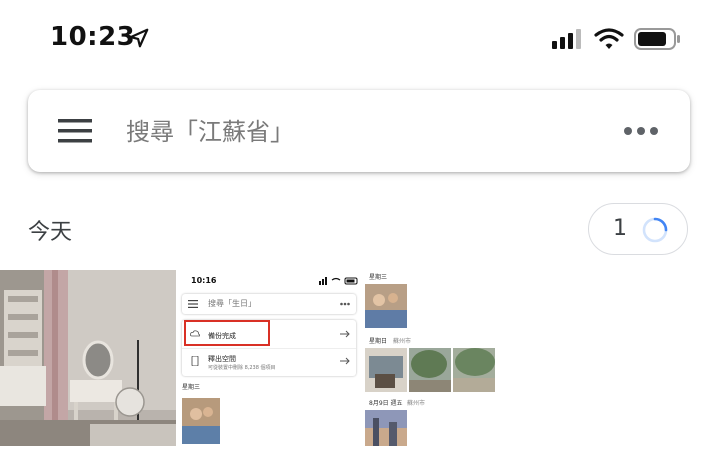 This screenshot has height=463, width=720. I want to click on wifi-icon, so click(609, 38).